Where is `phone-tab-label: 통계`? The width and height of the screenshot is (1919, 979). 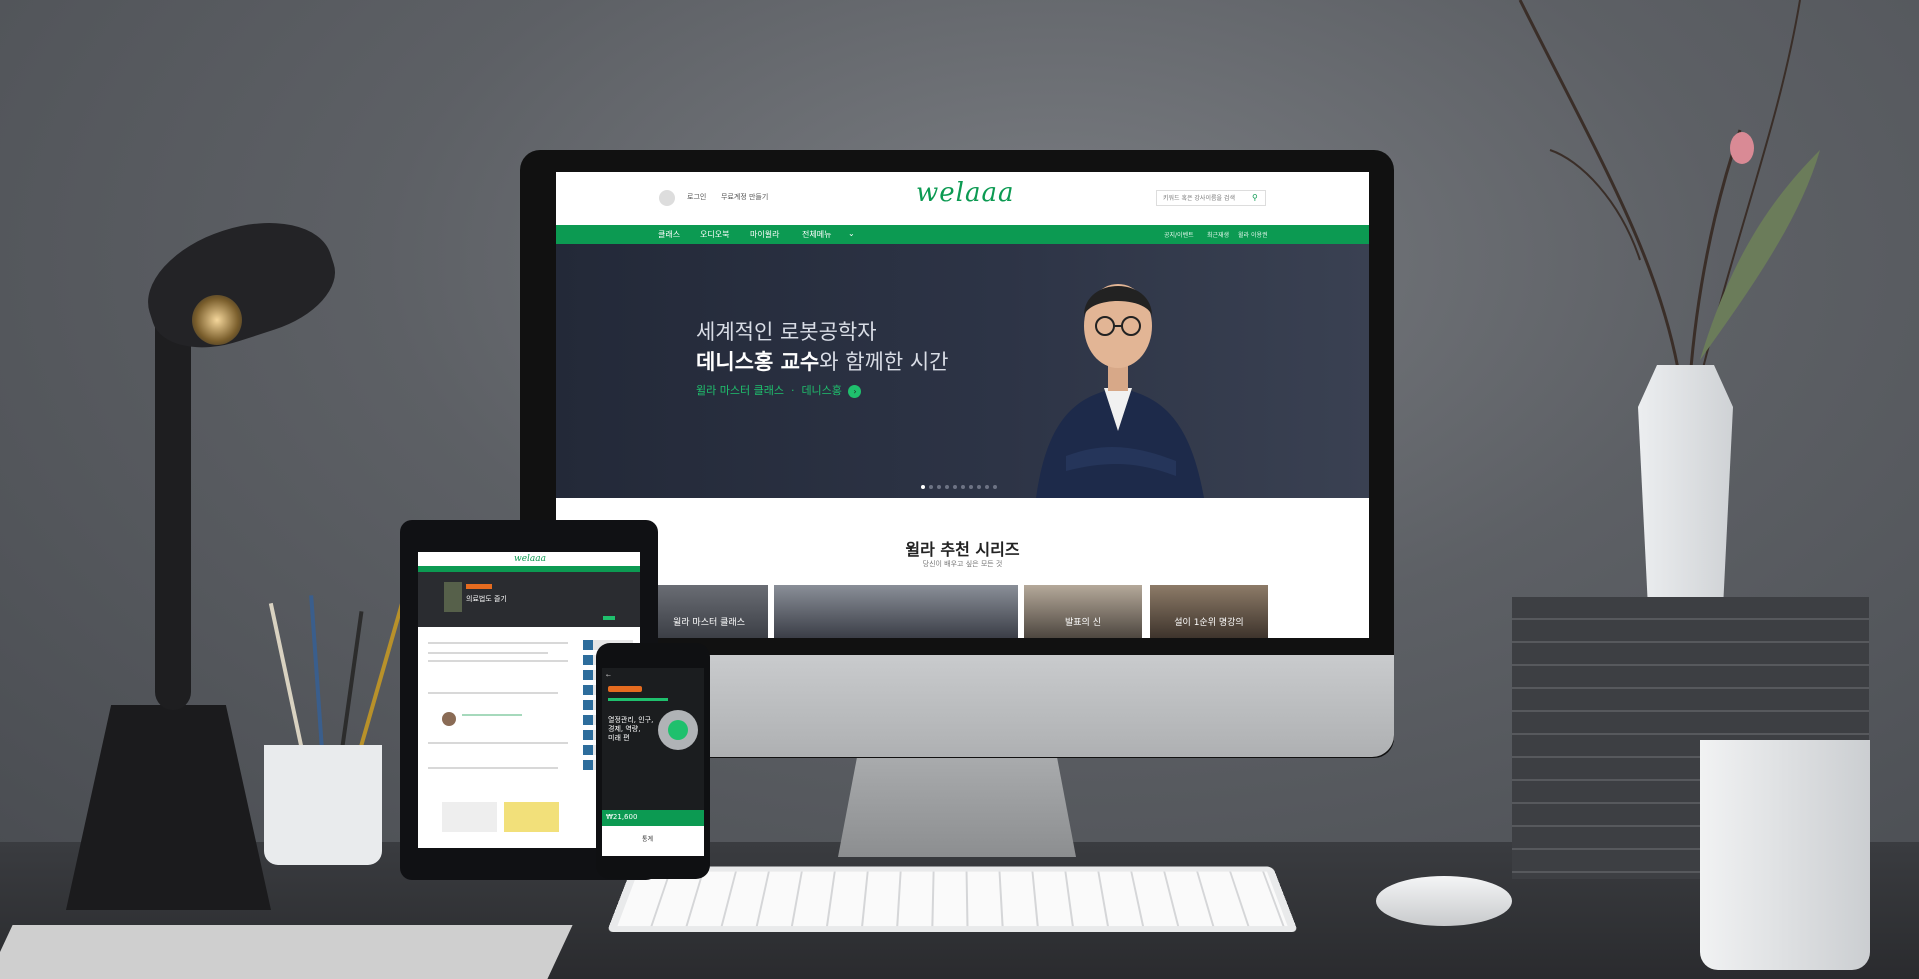 phone-tab-label: 통계 is located at coordinates (647, 838).